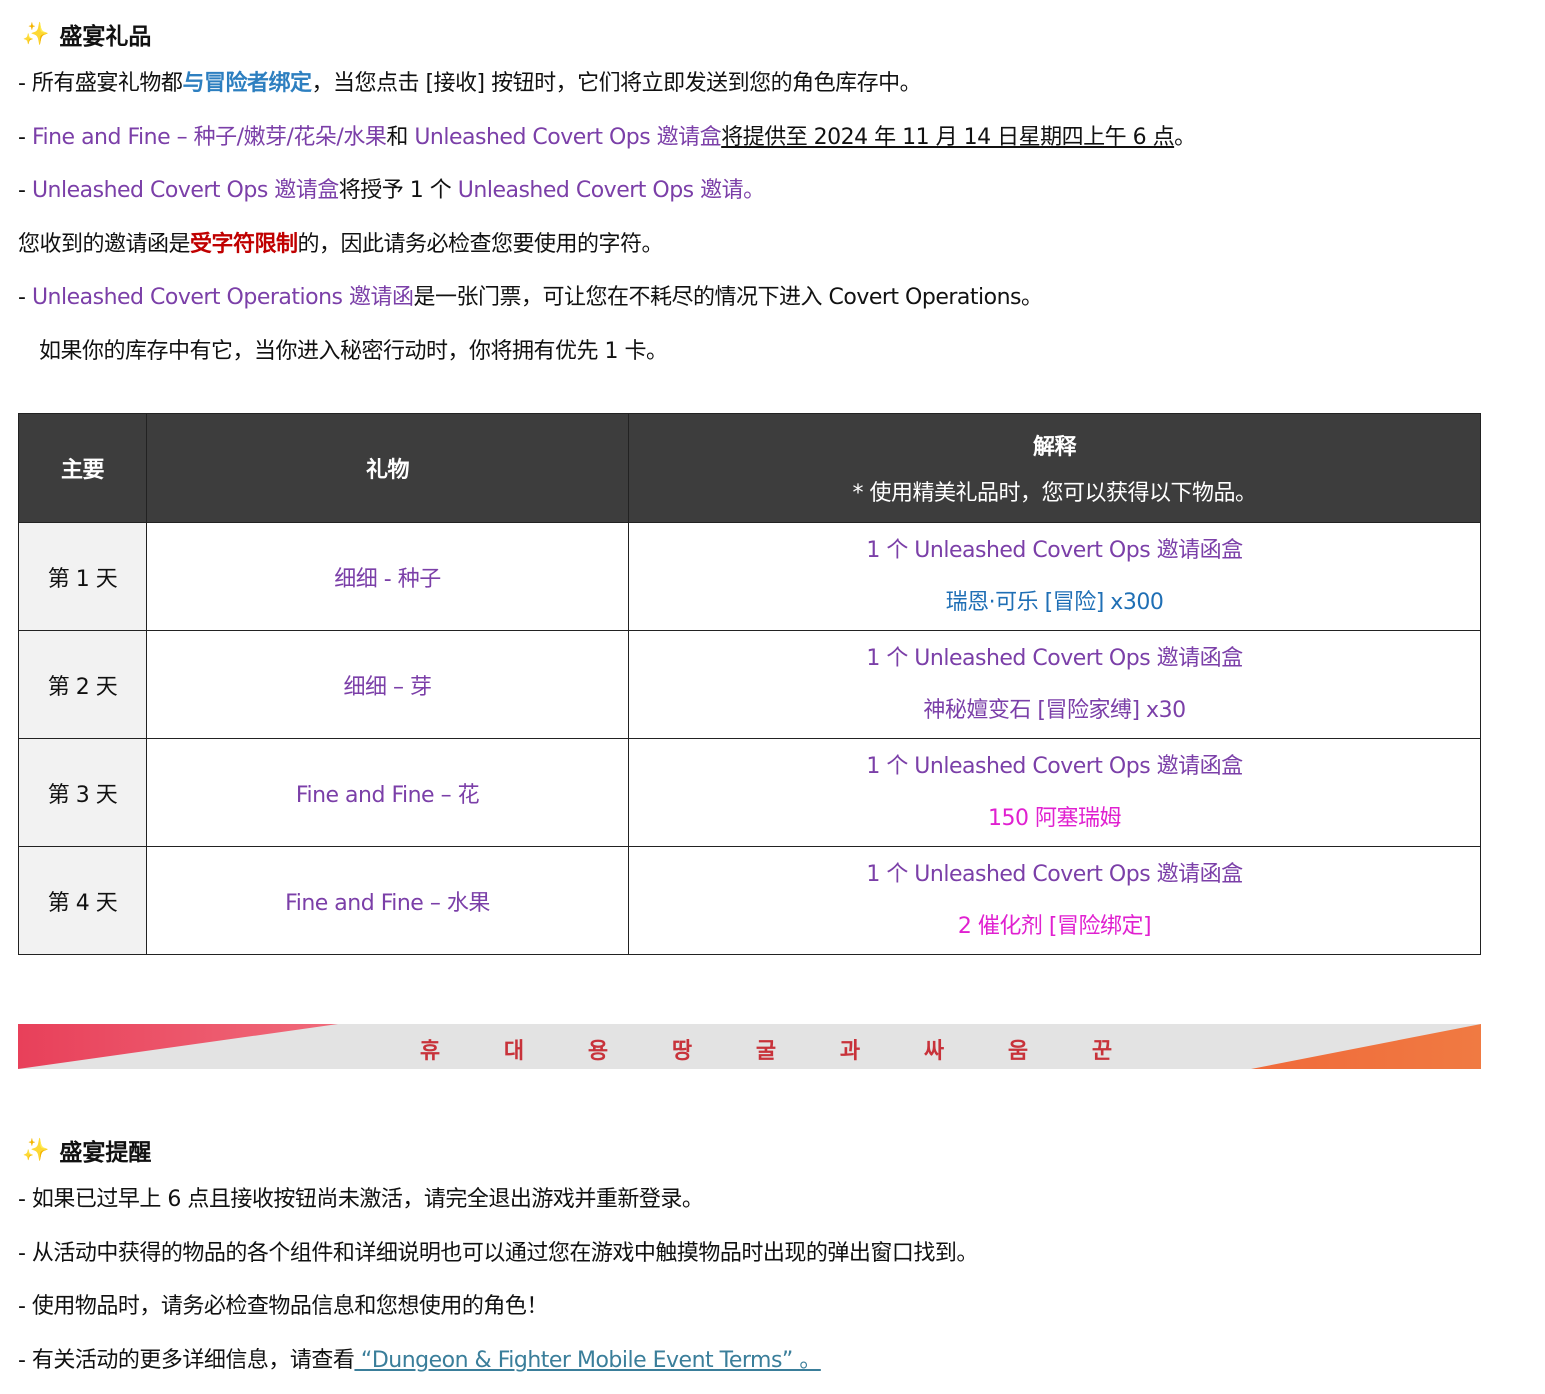 This screenshot has width=1545, height=1394. What do you see at coordinates (209, 137) in the screenshot?
I see `item-name: Fine and Fine – 种子/嫩芽/花朵/水果` at bounding box center [209, 137].